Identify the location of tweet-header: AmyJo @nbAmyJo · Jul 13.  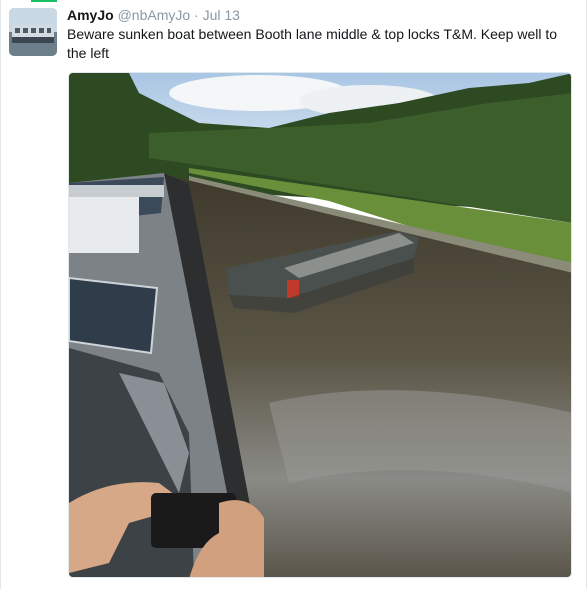
(153, 15).